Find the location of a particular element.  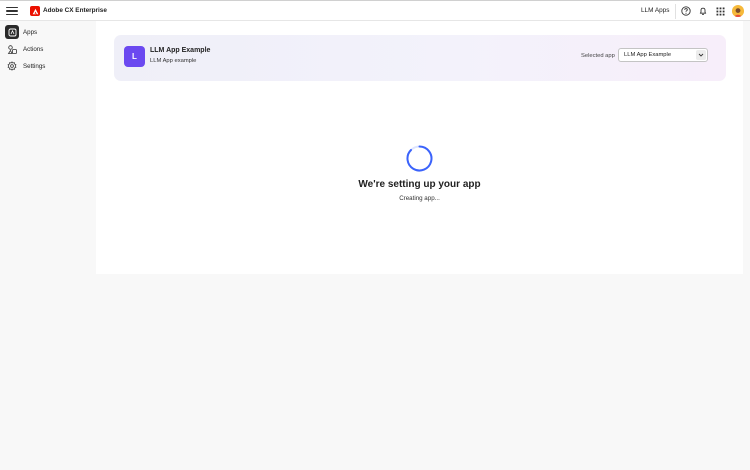

selected-app-label: Selected app is located at coordinates (598, 56).